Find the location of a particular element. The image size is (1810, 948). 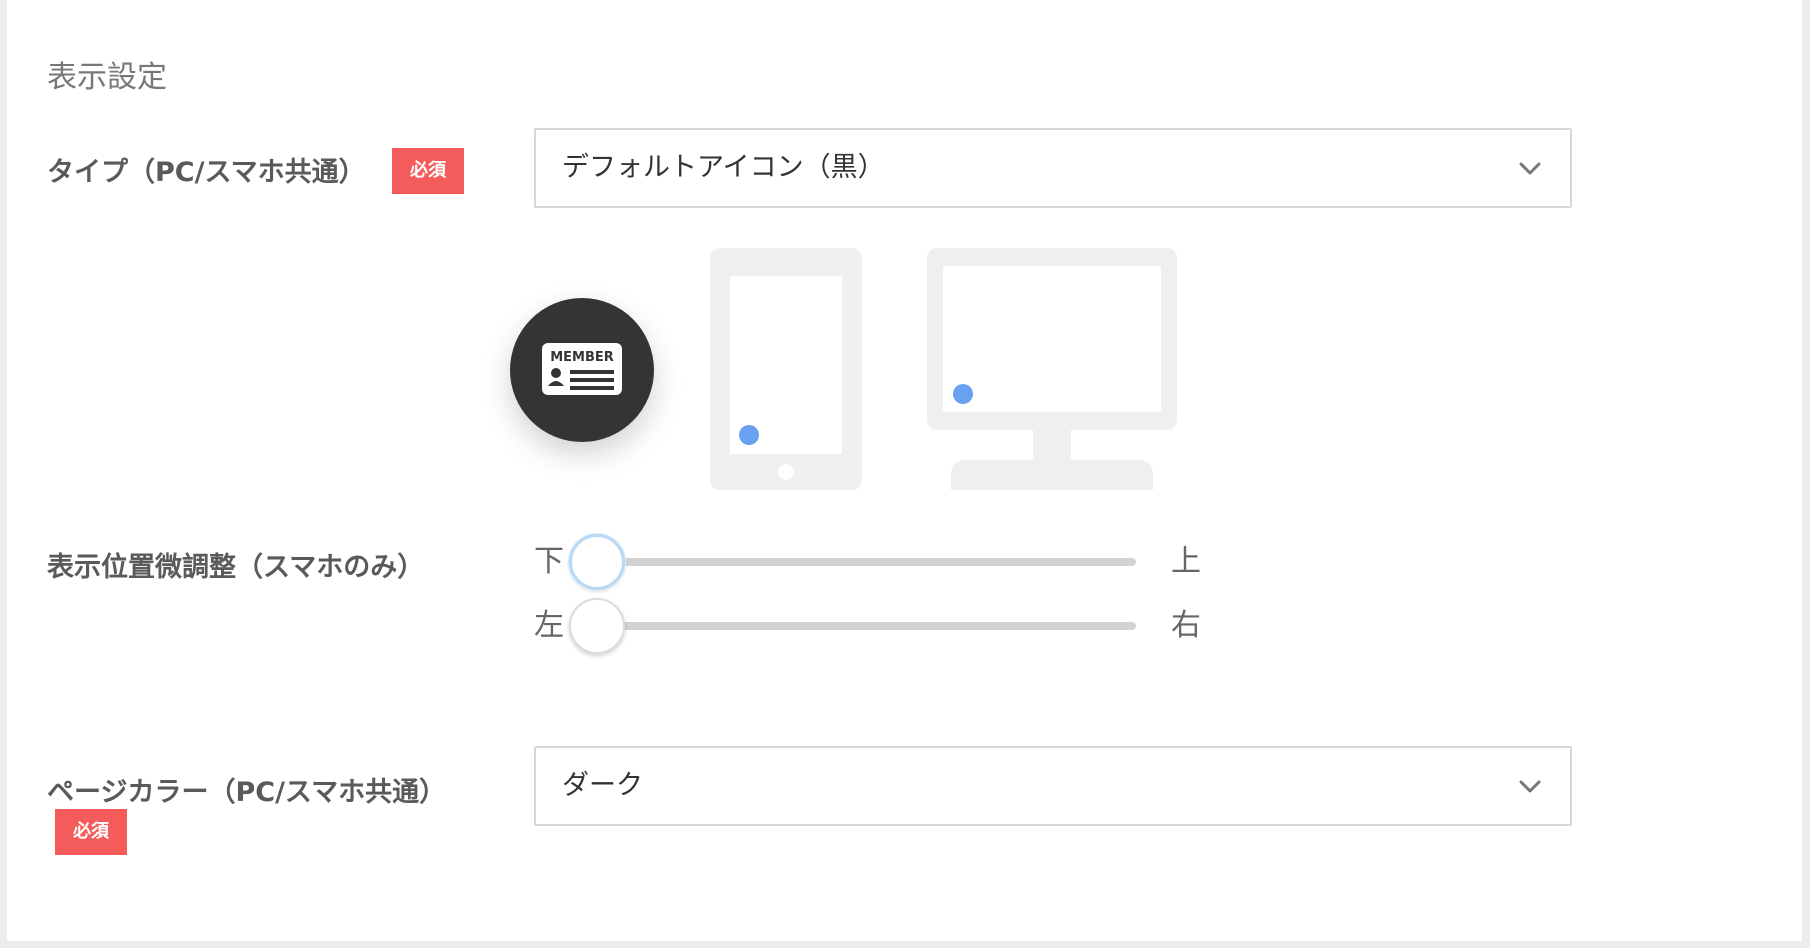

slider-min-label-left: 左 is located at coordinates (549, 625).